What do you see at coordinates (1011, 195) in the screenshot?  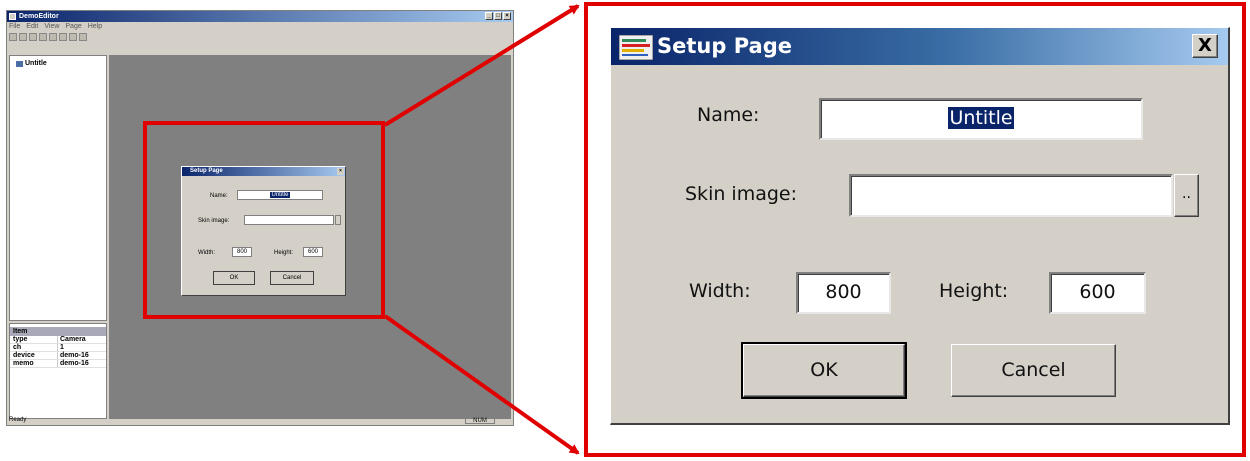 I see `skin-image-input` at bounding box center [1011, 195].